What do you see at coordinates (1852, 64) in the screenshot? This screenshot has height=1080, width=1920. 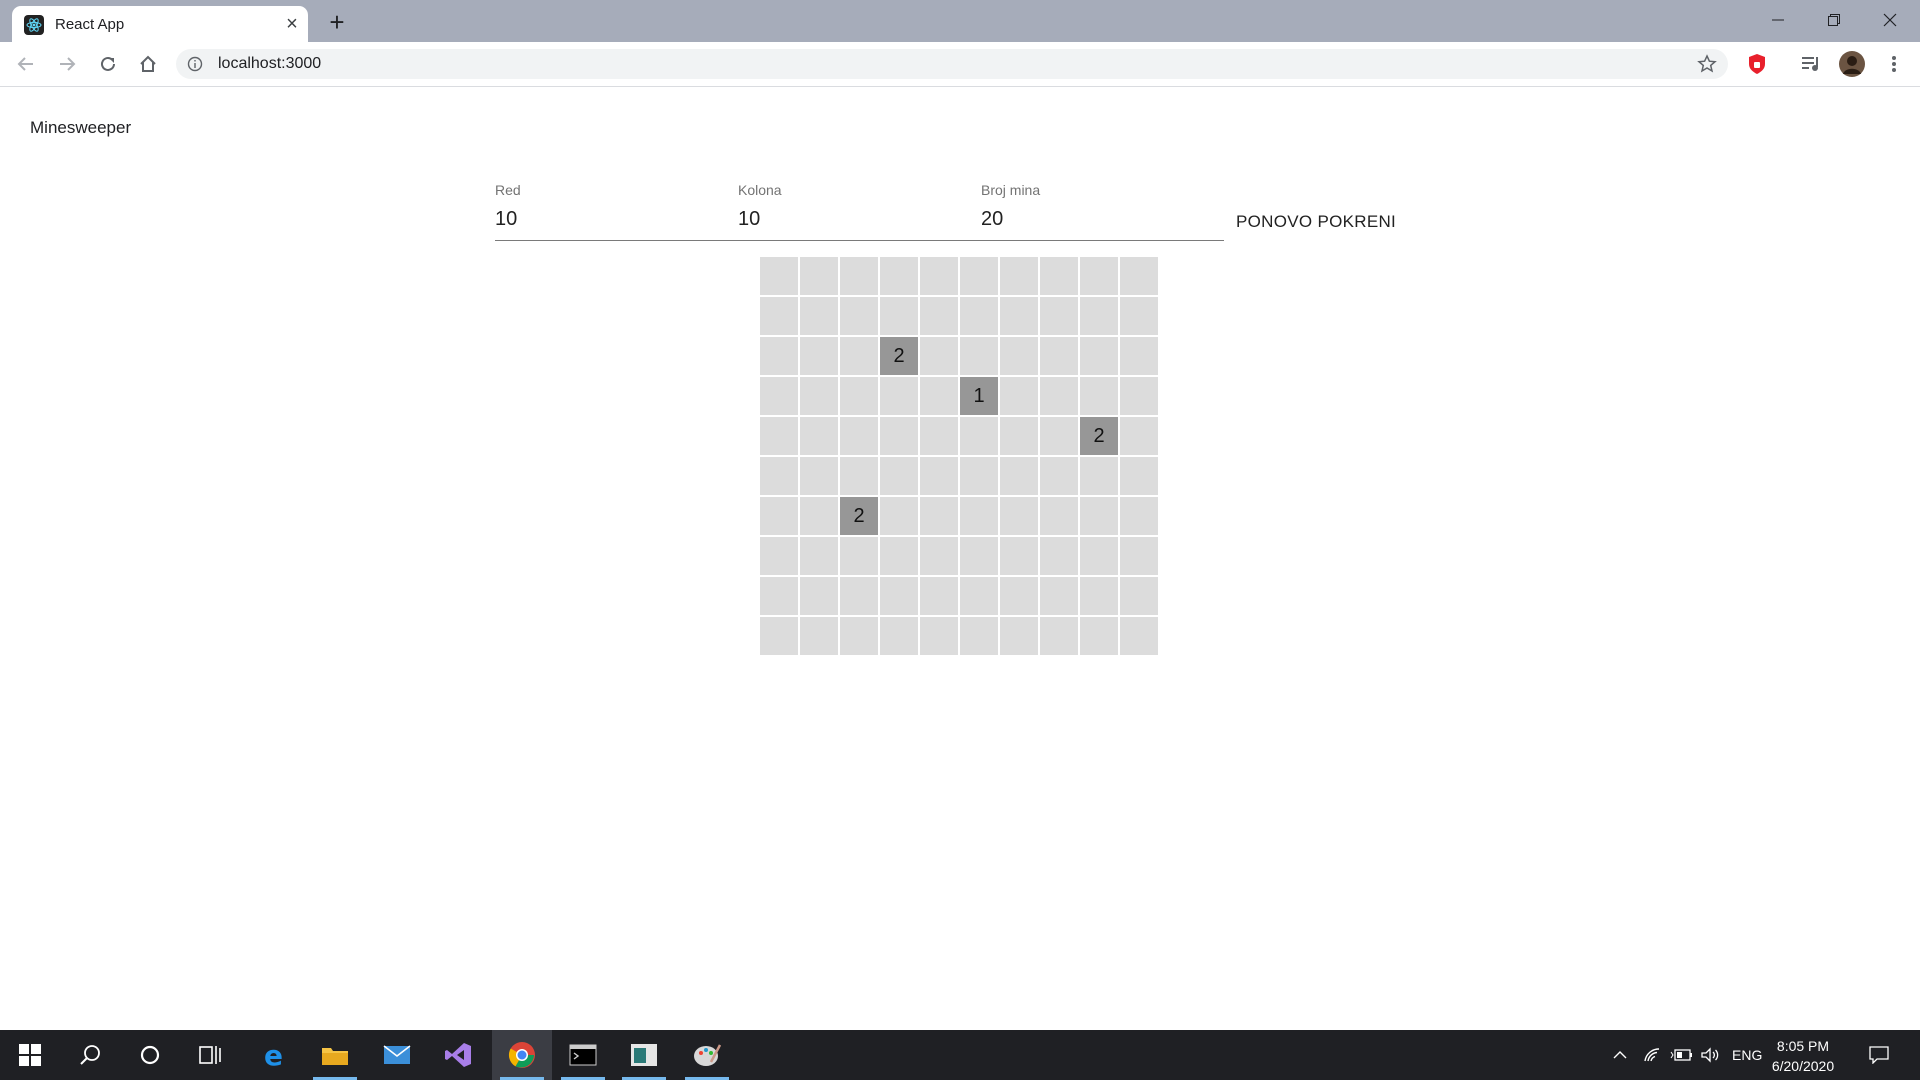 I see `profile-avatar` at bounding box center [1852, 64].